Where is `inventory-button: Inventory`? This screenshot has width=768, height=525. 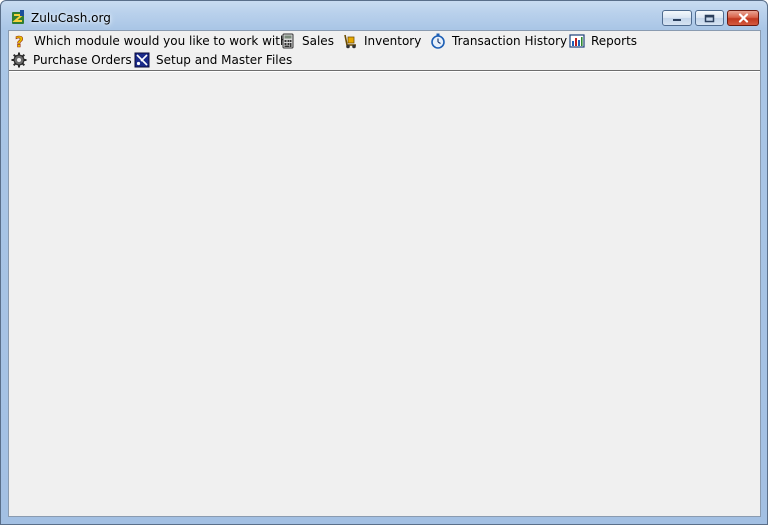 inventory-button: Inventory is located at coordinates (381, 40).